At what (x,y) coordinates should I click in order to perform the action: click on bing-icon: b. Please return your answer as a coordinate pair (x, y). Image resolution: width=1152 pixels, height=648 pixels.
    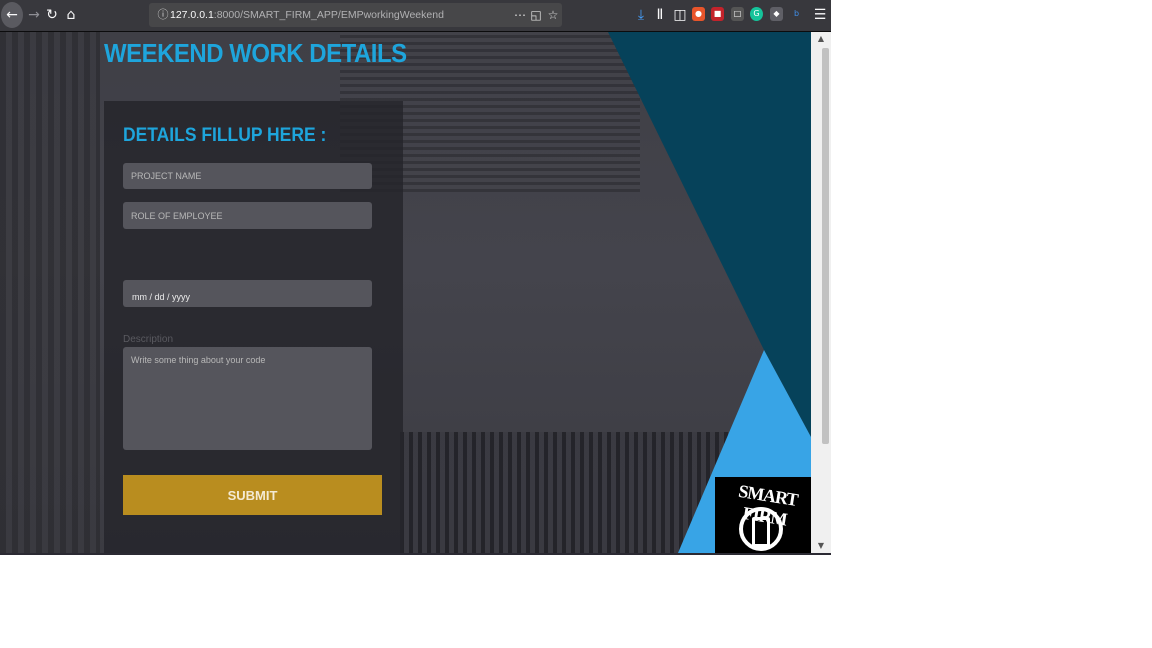
    Looking at the image, I should click on (796, 14).